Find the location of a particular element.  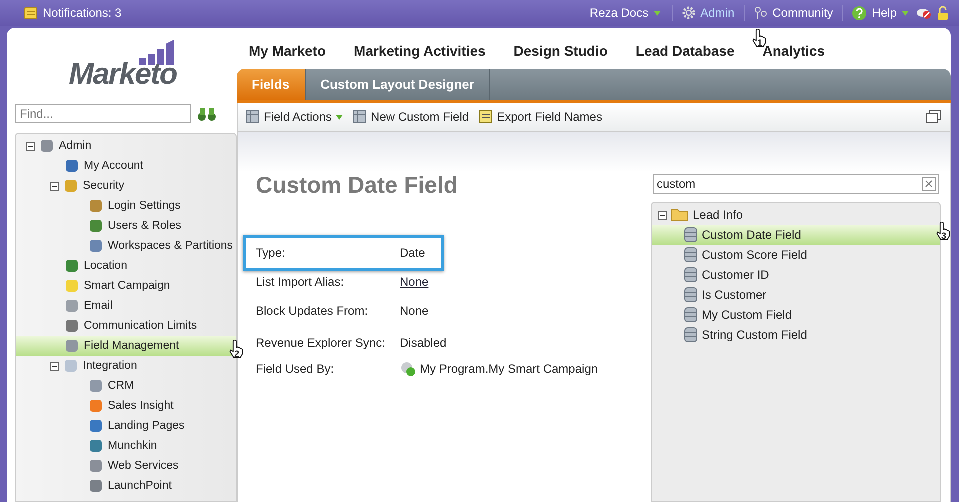

clear-icon is located at coordinates (929, 184).